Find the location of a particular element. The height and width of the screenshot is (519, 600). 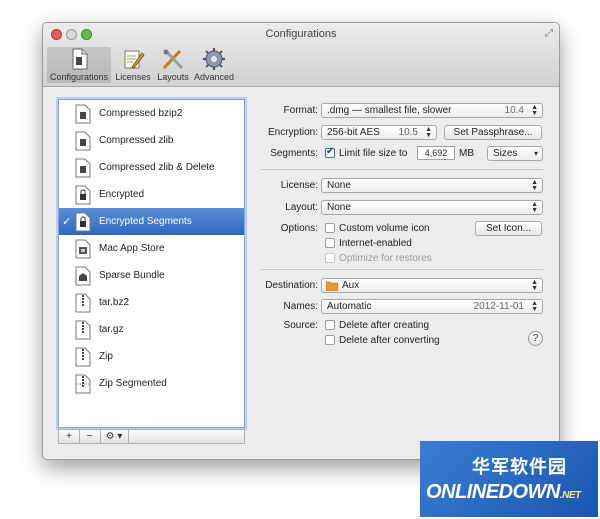

encryption-value: 256-bit AES is located at coordinates (353, 132).